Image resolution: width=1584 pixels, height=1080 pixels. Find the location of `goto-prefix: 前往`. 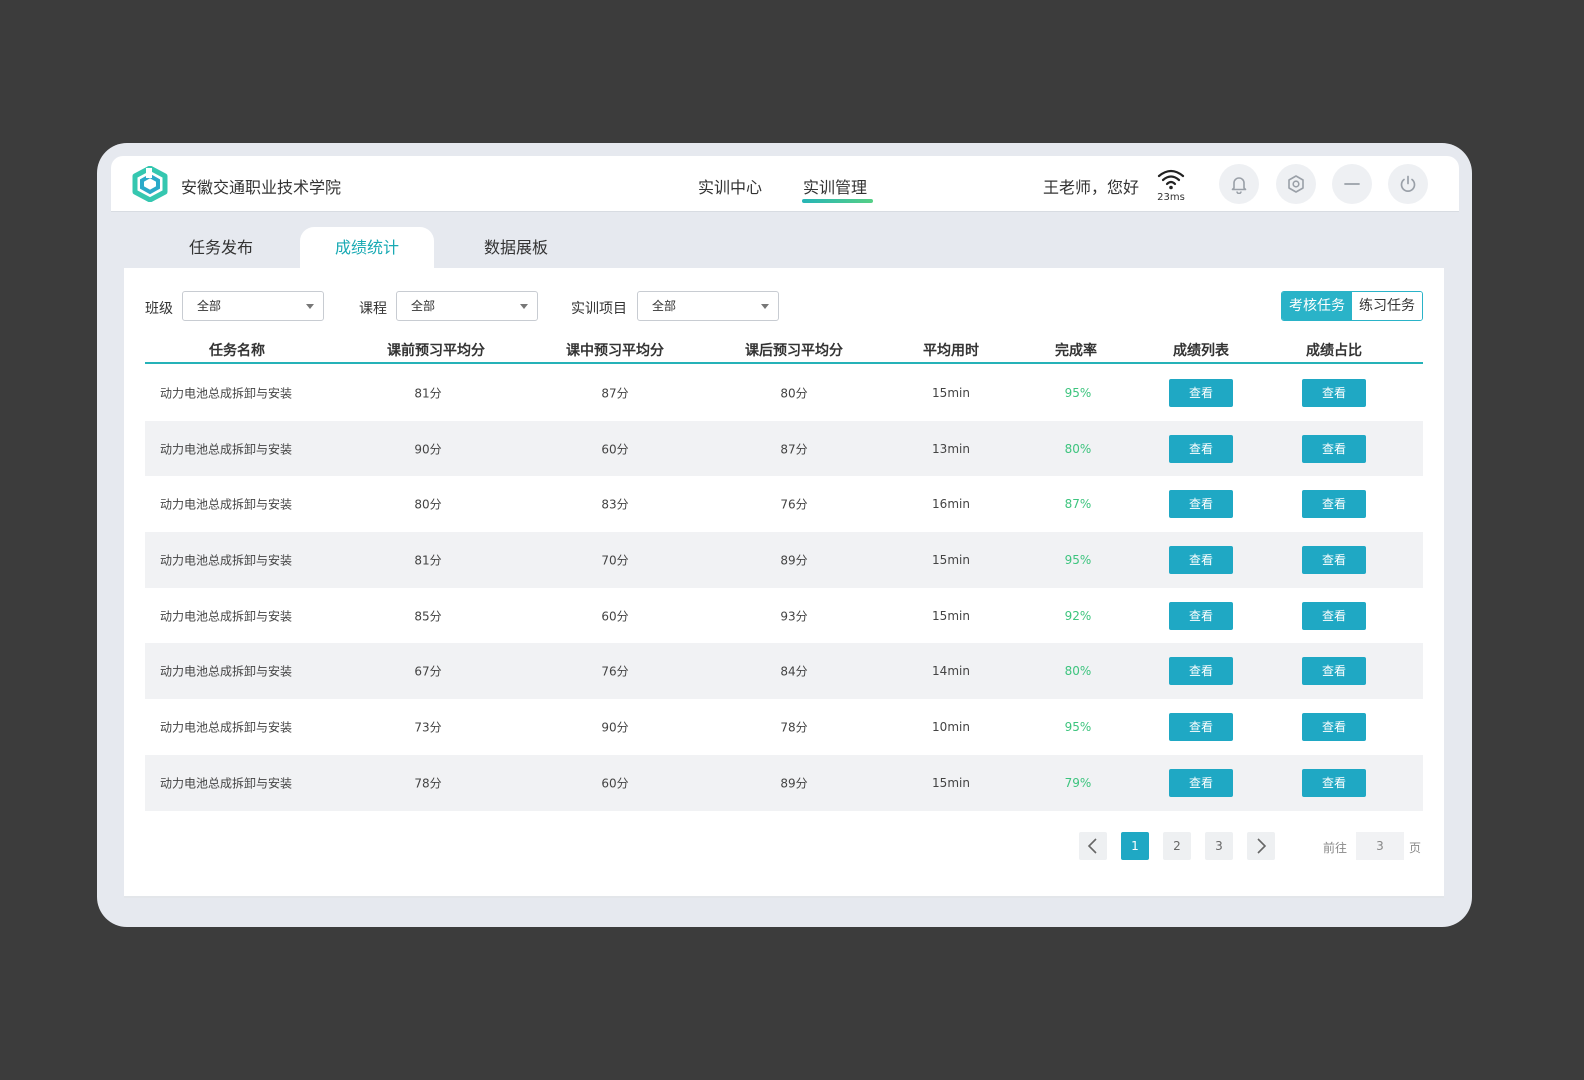

goto-prefix: 前往 is located at coordinates (1335, 848).